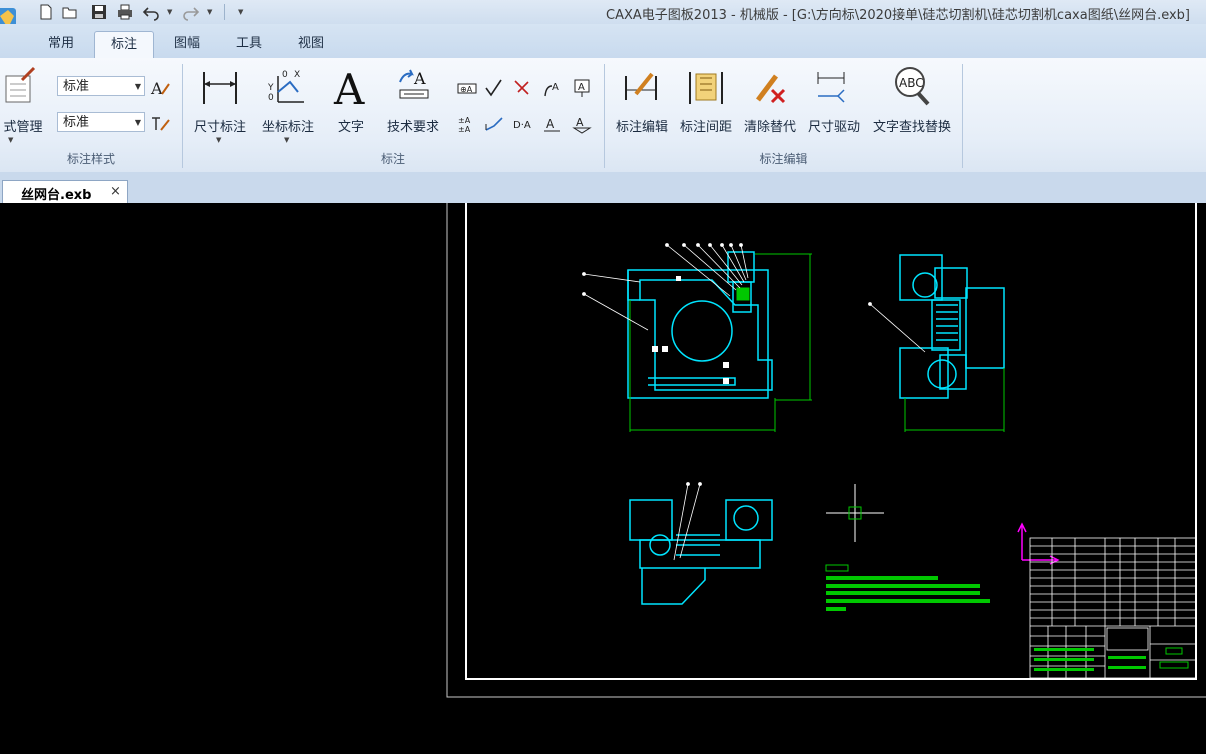 The width and height of the screenshot is (1206, 754). What do you see at coordinates (90, 159) in the screenshot?
I see `style-group-label: 标注样式` at bounding box center [90, 159].